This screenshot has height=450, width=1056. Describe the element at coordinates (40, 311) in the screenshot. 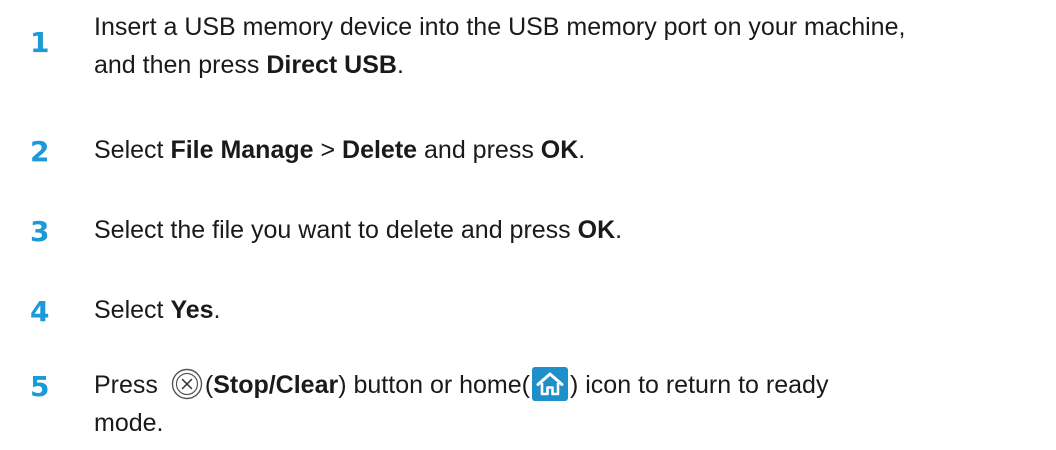

I see `step-number: 4` at that location.